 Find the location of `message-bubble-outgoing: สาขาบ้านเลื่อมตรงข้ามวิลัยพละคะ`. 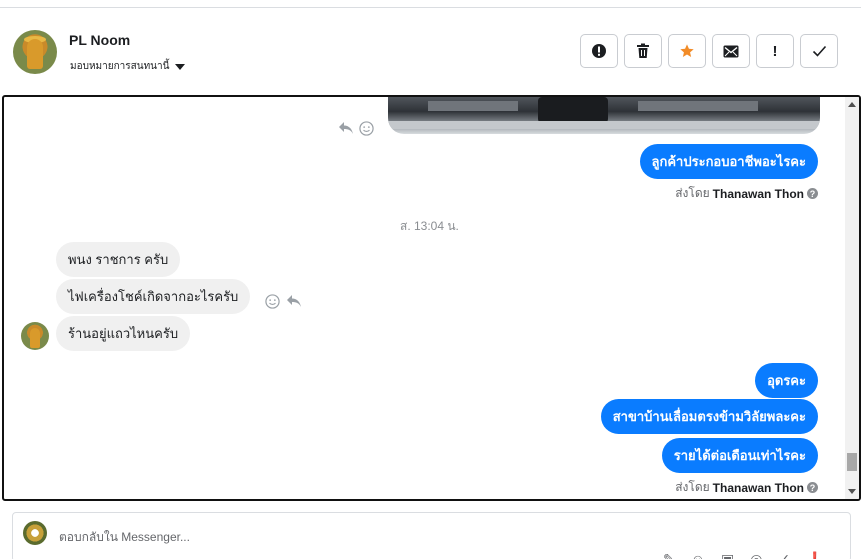

message-bubble-outgoing: สาขาบ้านเลื่อมตรงข้ามวิลัยพละคะ is located at coordinates (709, 416).